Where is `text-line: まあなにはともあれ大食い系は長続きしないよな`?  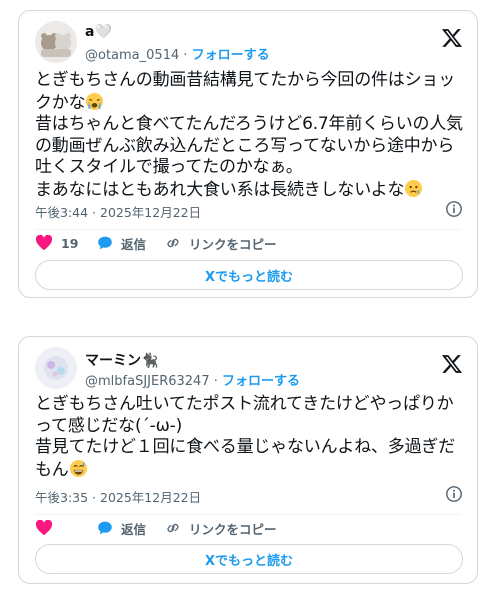
text-line: まあなにはともあれ大食い系は長続きしないよな is located at coordinates (220, 189).